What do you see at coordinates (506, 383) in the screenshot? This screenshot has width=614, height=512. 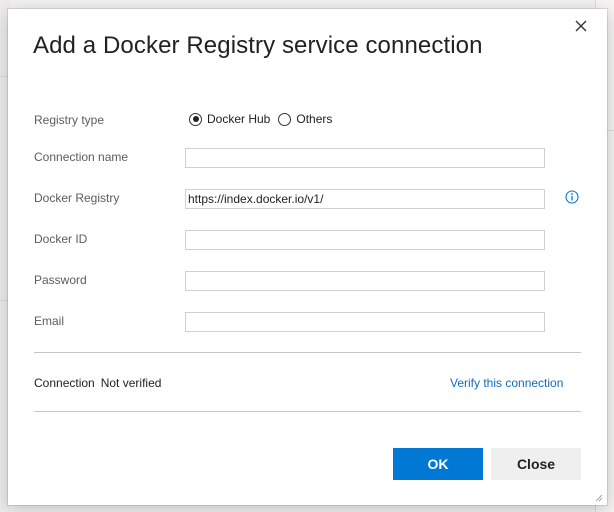 I see `verify-connection-link: Verify this connection` at bounding box center [506, 383].